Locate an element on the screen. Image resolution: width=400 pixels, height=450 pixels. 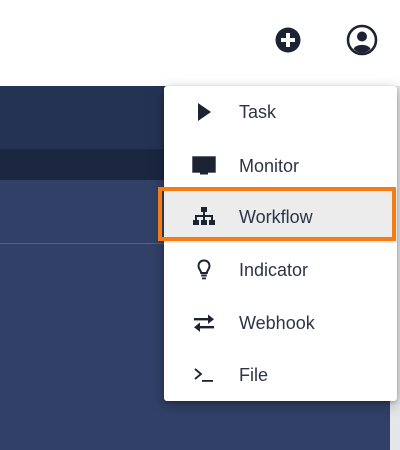
lightbulb-icon is located at coordinates (204, 269).